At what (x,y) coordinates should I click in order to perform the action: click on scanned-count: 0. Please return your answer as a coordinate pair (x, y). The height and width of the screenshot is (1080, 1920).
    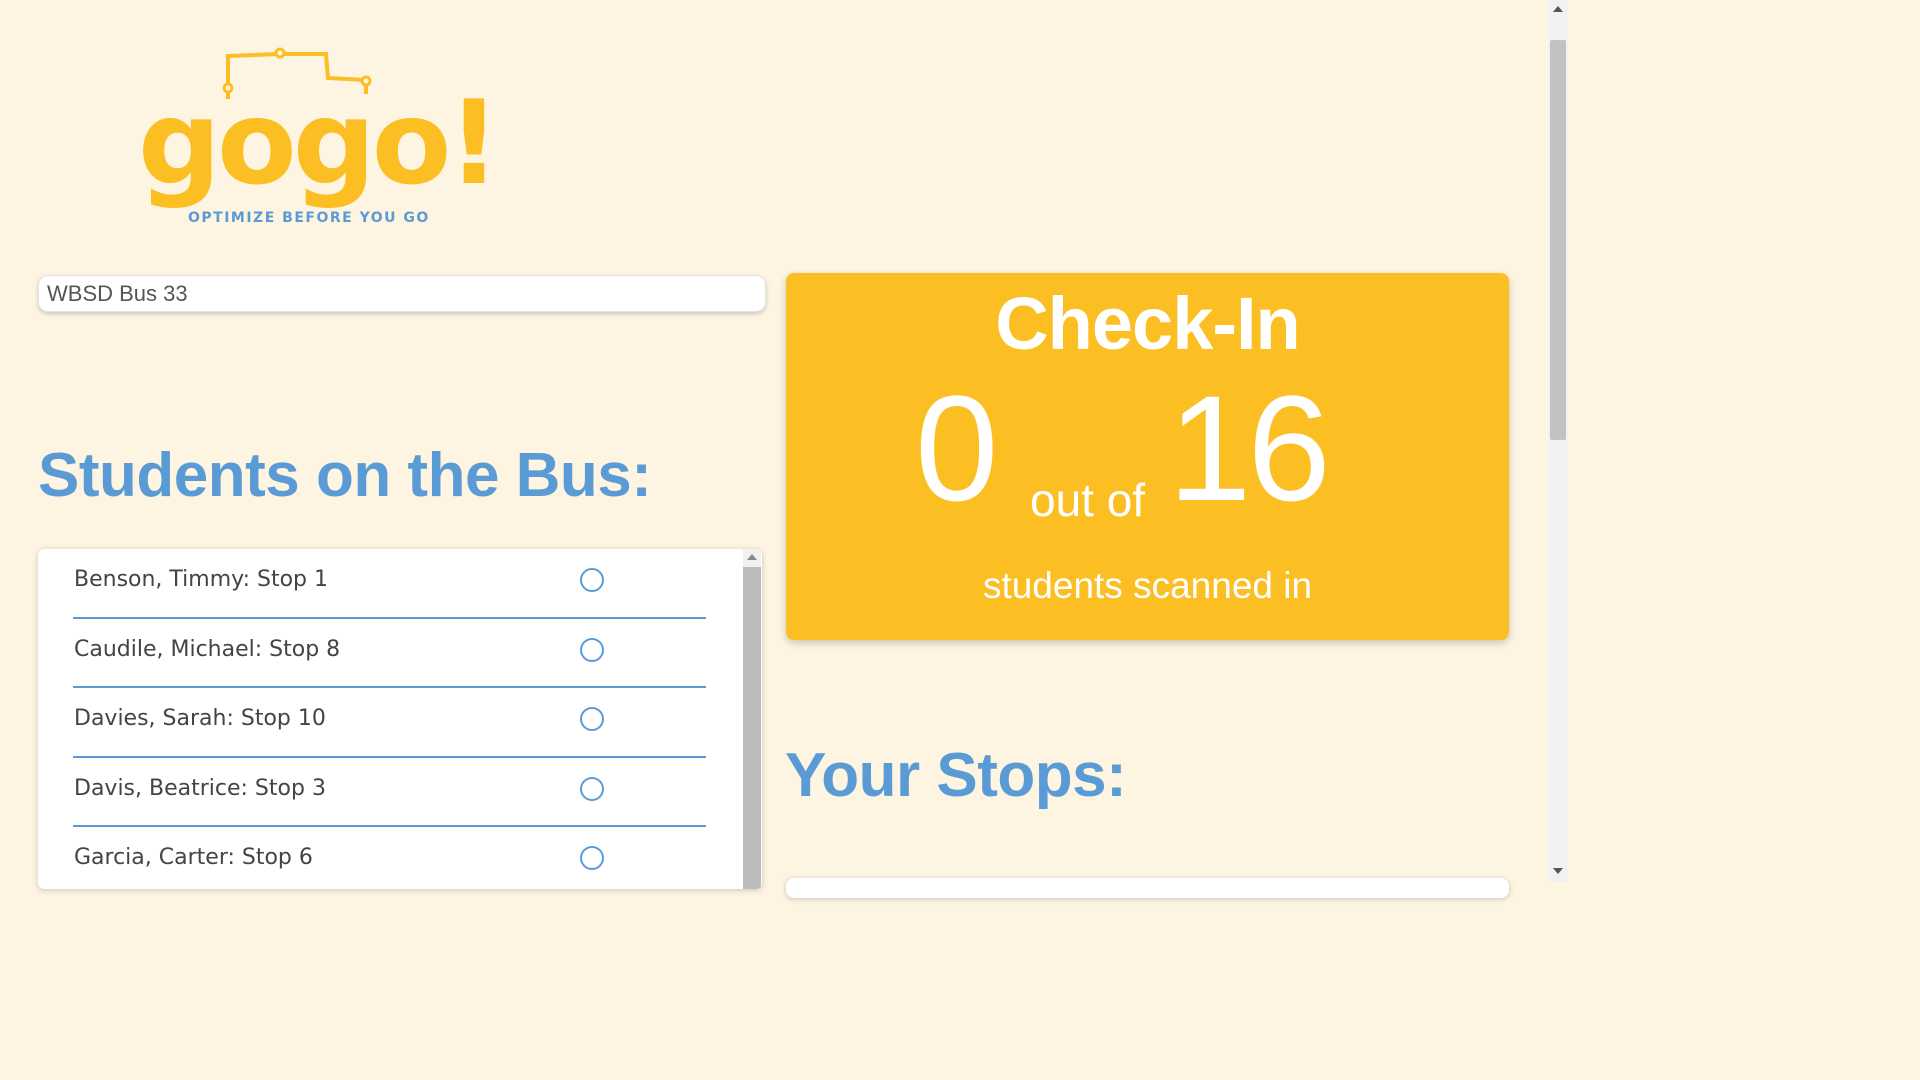
    Looking at the image, I should click on (957, 448).